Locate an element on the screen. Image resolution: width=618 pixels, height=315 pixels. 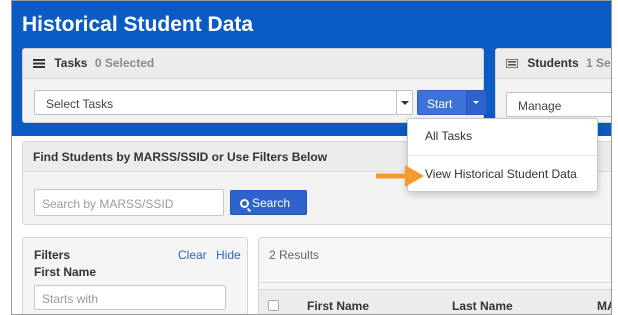
start-dropdown-toggle is located at coordinates (476, 102).